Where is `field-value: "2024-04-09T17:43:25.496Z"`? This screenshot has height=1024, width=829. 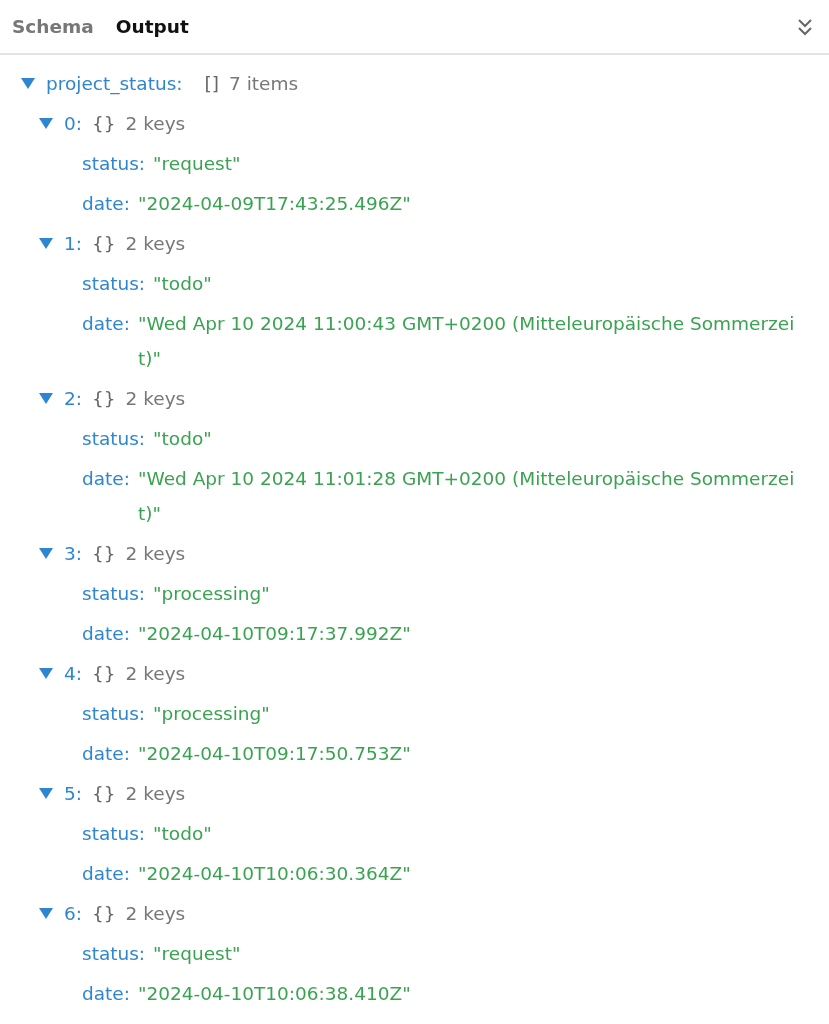
field-value: "2024-04-09T17:43:25.496Z" is located at coordinates (274, 203).